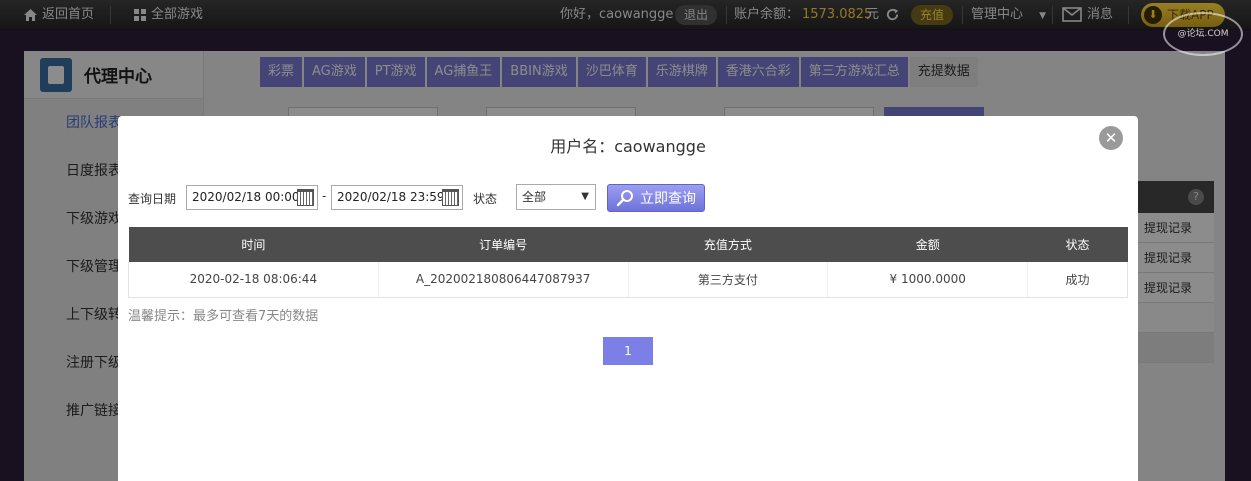 Image resolution: width=1251 pixels, height=481 pixels. I want to click on tab-hk-mark-six: 香港六合彩, so click(758, 72).